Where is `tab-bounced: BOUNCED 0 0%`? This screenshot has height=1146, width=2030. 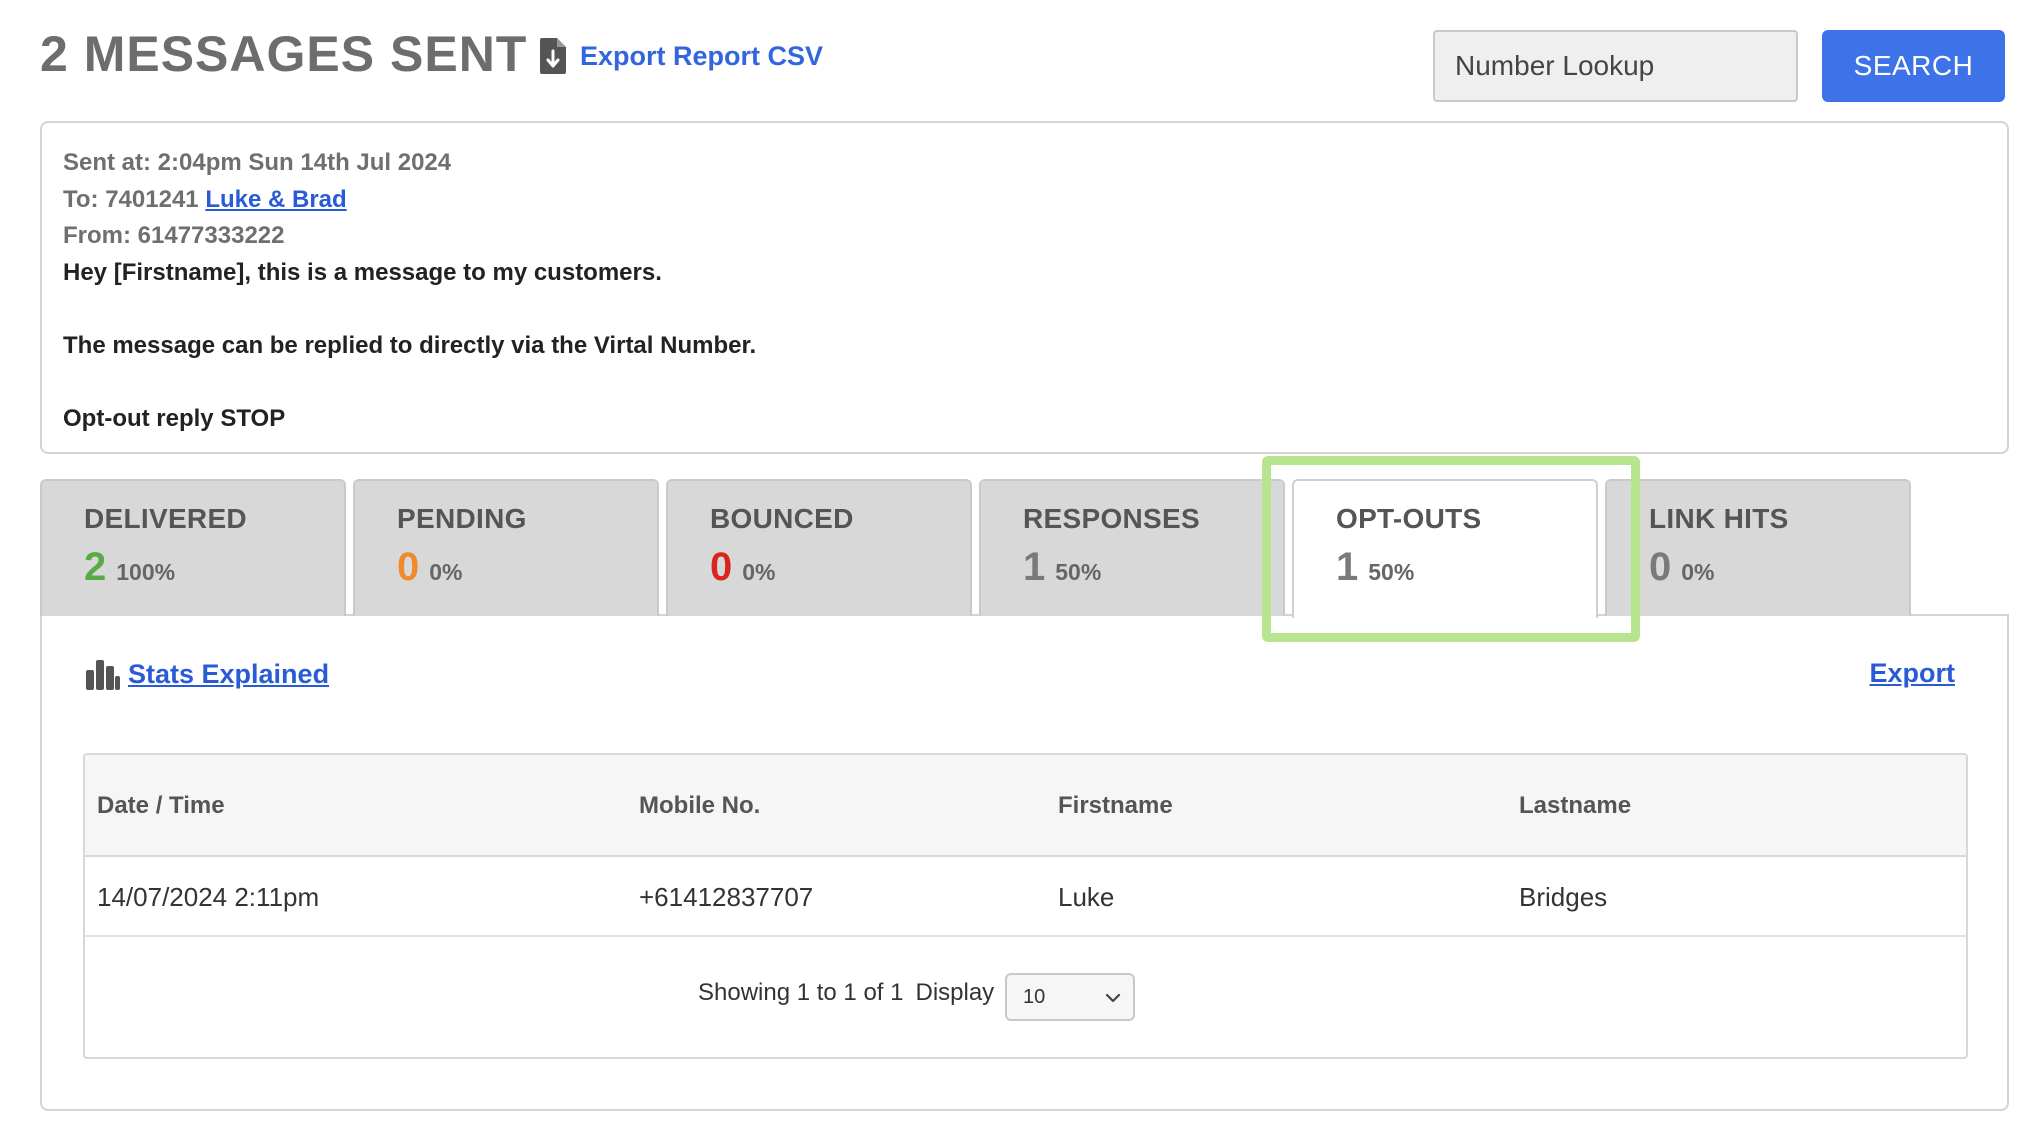
tab-bounced: BOUNCED 0 0% is located at coordinates (819, 547).